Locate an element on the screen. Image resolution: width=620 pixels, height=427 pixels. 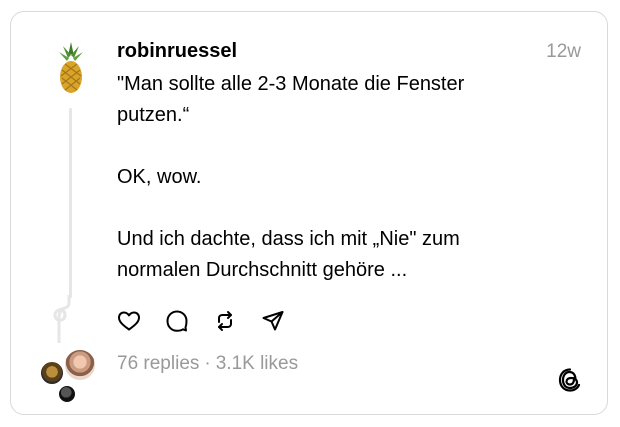
thread-line is located at coordinates (70, 203).